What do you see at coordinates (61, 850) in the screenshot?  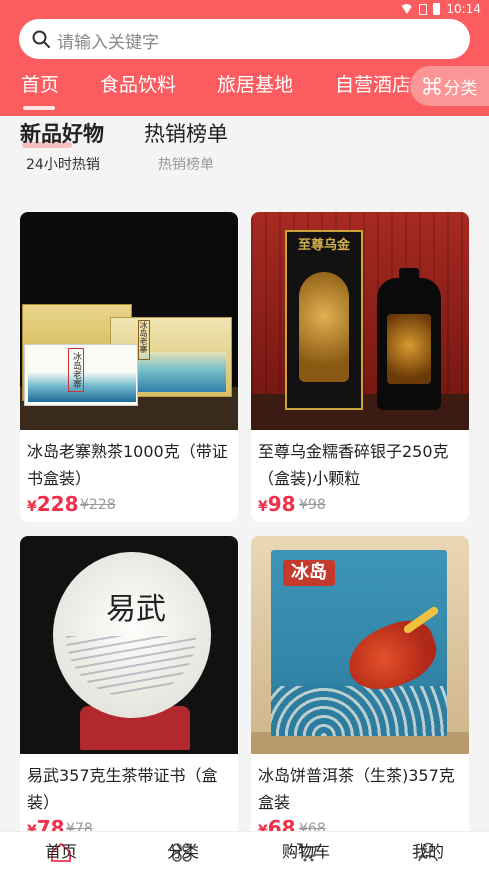 I see `bottom-tab-home: 首页` at bounding box center [61, 850].